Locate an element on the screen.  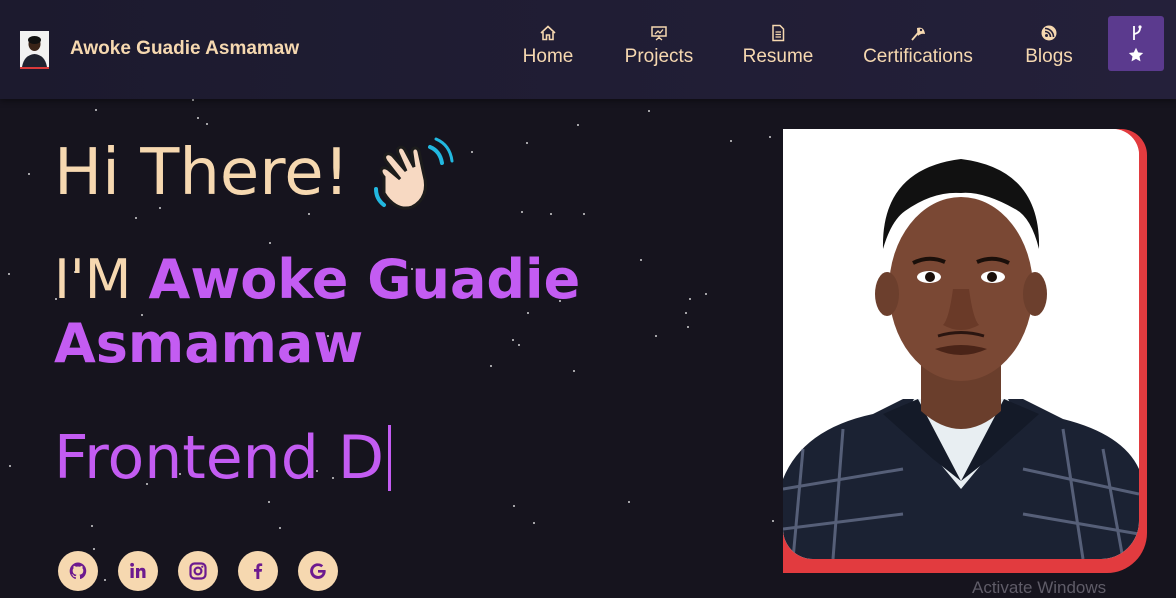
linkedin-link is located at coordinates (138, 571).